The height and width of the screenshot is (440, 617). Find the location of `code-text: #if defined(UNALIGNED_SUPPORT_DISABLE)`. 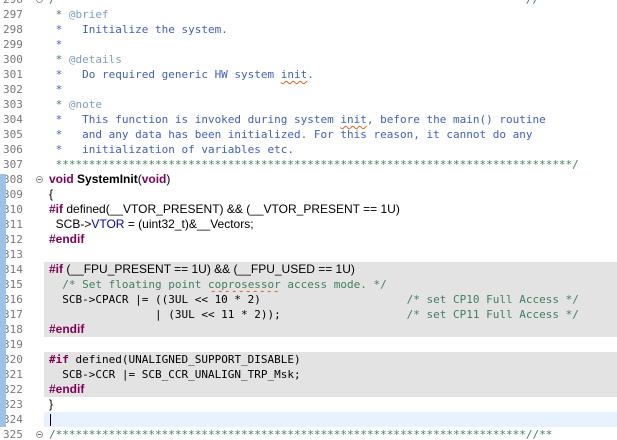

code-text: #if defined(UNALIGNED_SUPPORT_DISABLE) is located at coordinates (175, 359).